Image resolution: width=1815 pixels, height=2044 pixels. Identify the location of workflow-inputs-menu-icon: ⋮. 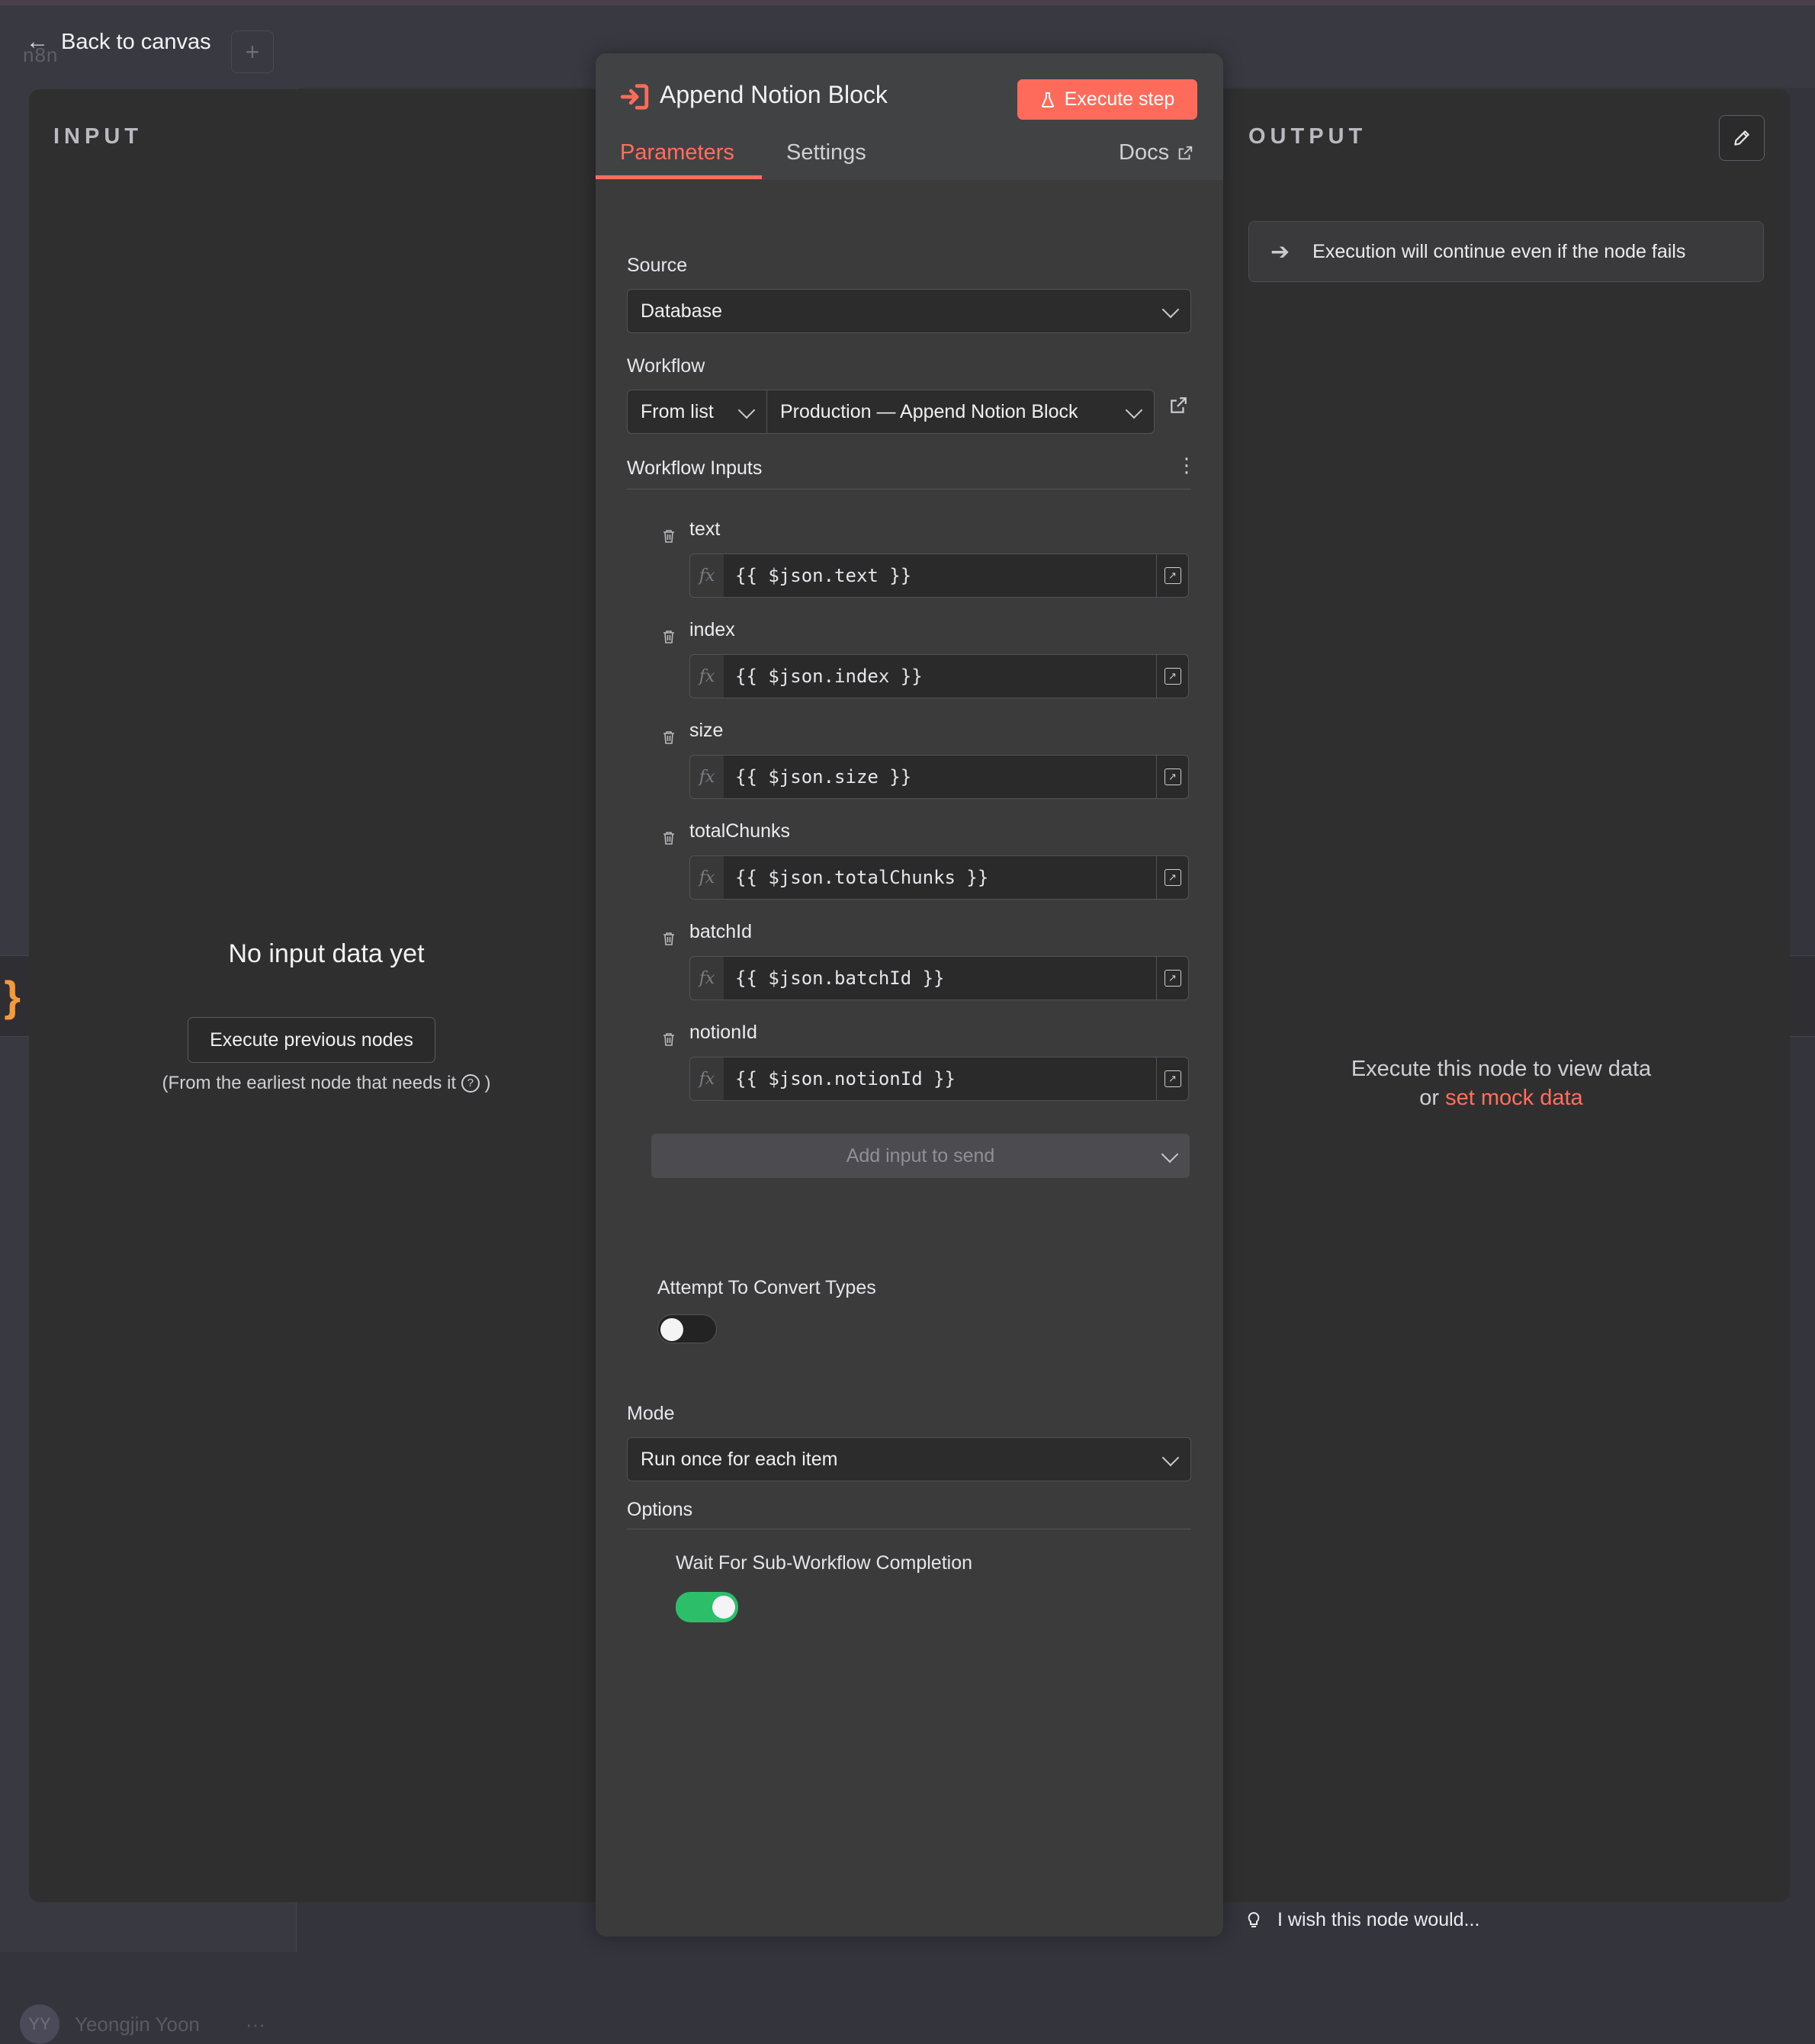
(1187, 465).